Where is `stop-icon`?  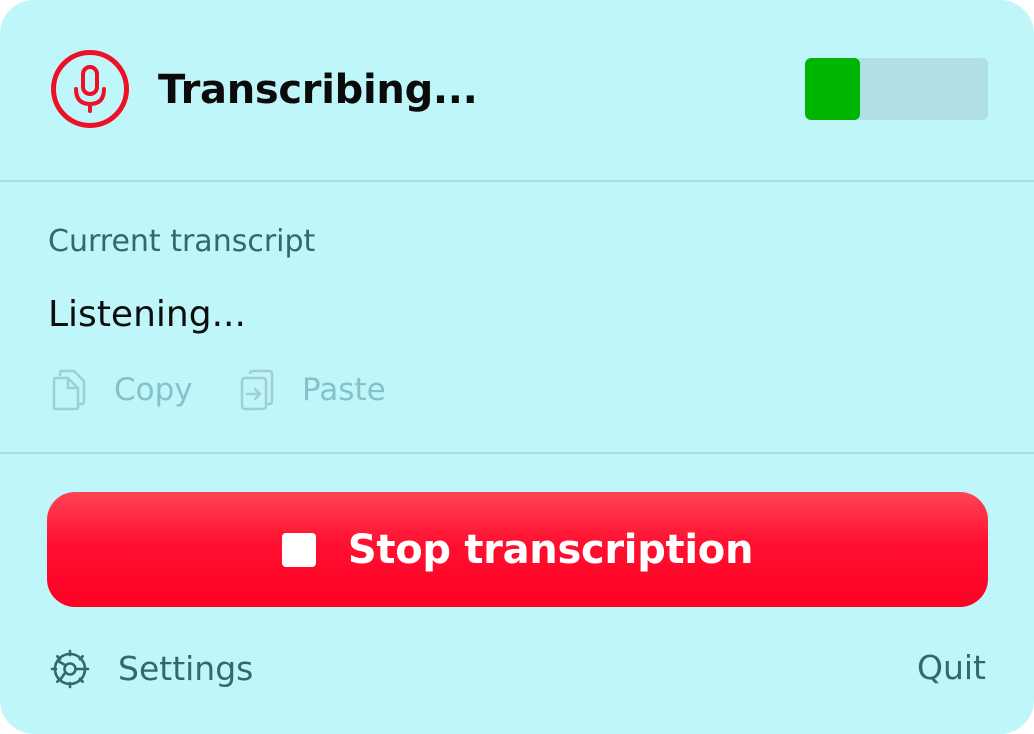
stop-icon is located at coordinates (298, 549).